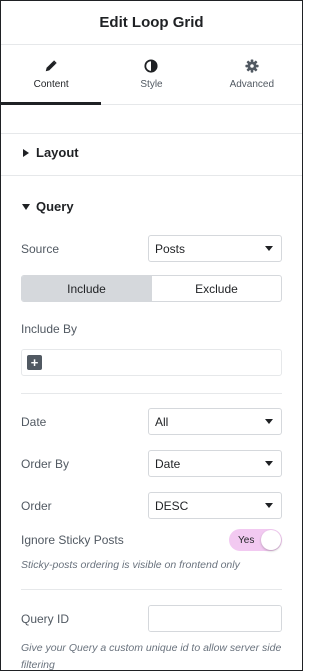  I want to click on add-item-button: +, so click(34, 362).